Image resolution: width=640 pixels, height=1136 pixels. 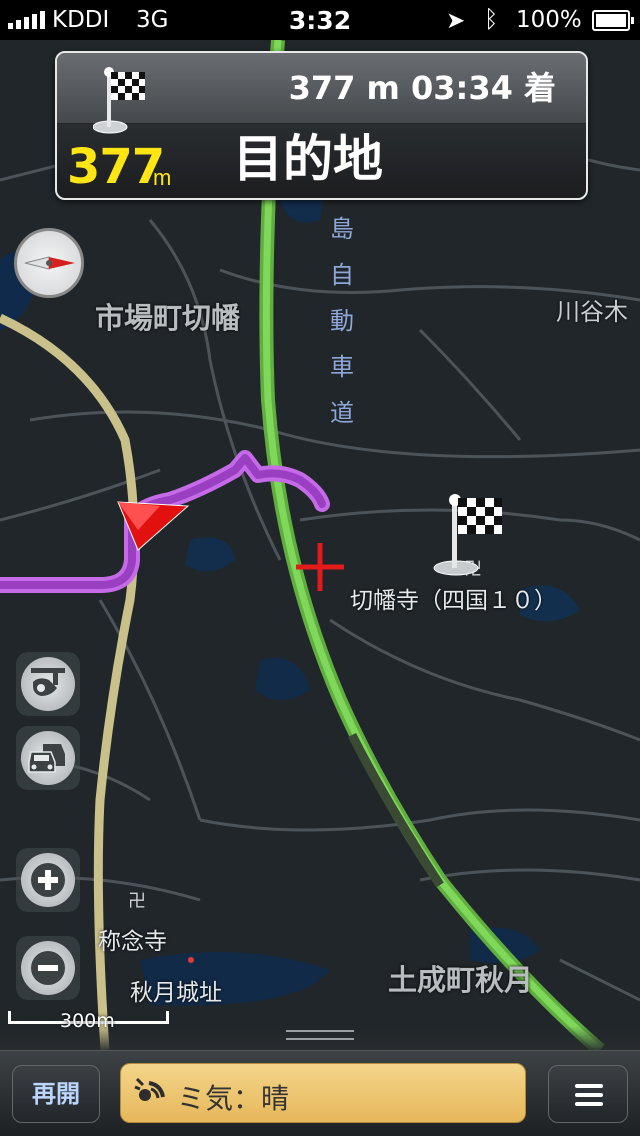 I want to click on highway-label: 徳 島 自 動 車 道, so click(x=342, y=298).